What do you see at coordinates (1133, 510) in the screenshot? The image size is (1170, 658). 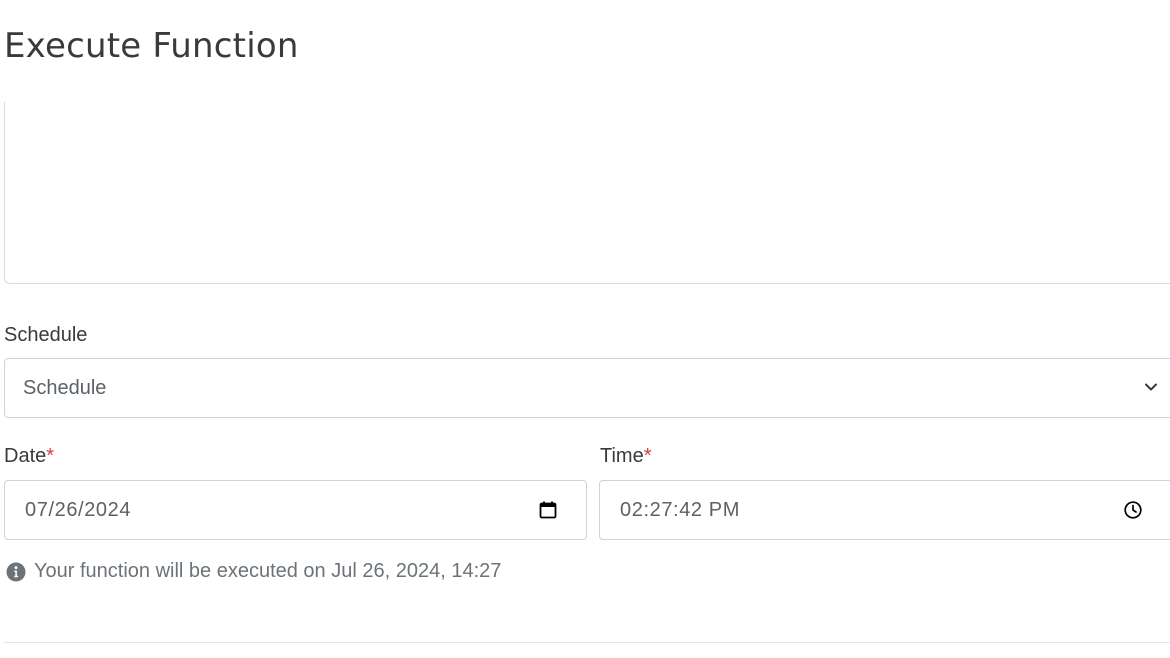 I see `clock-icon` at bounding box center [1133, 510].